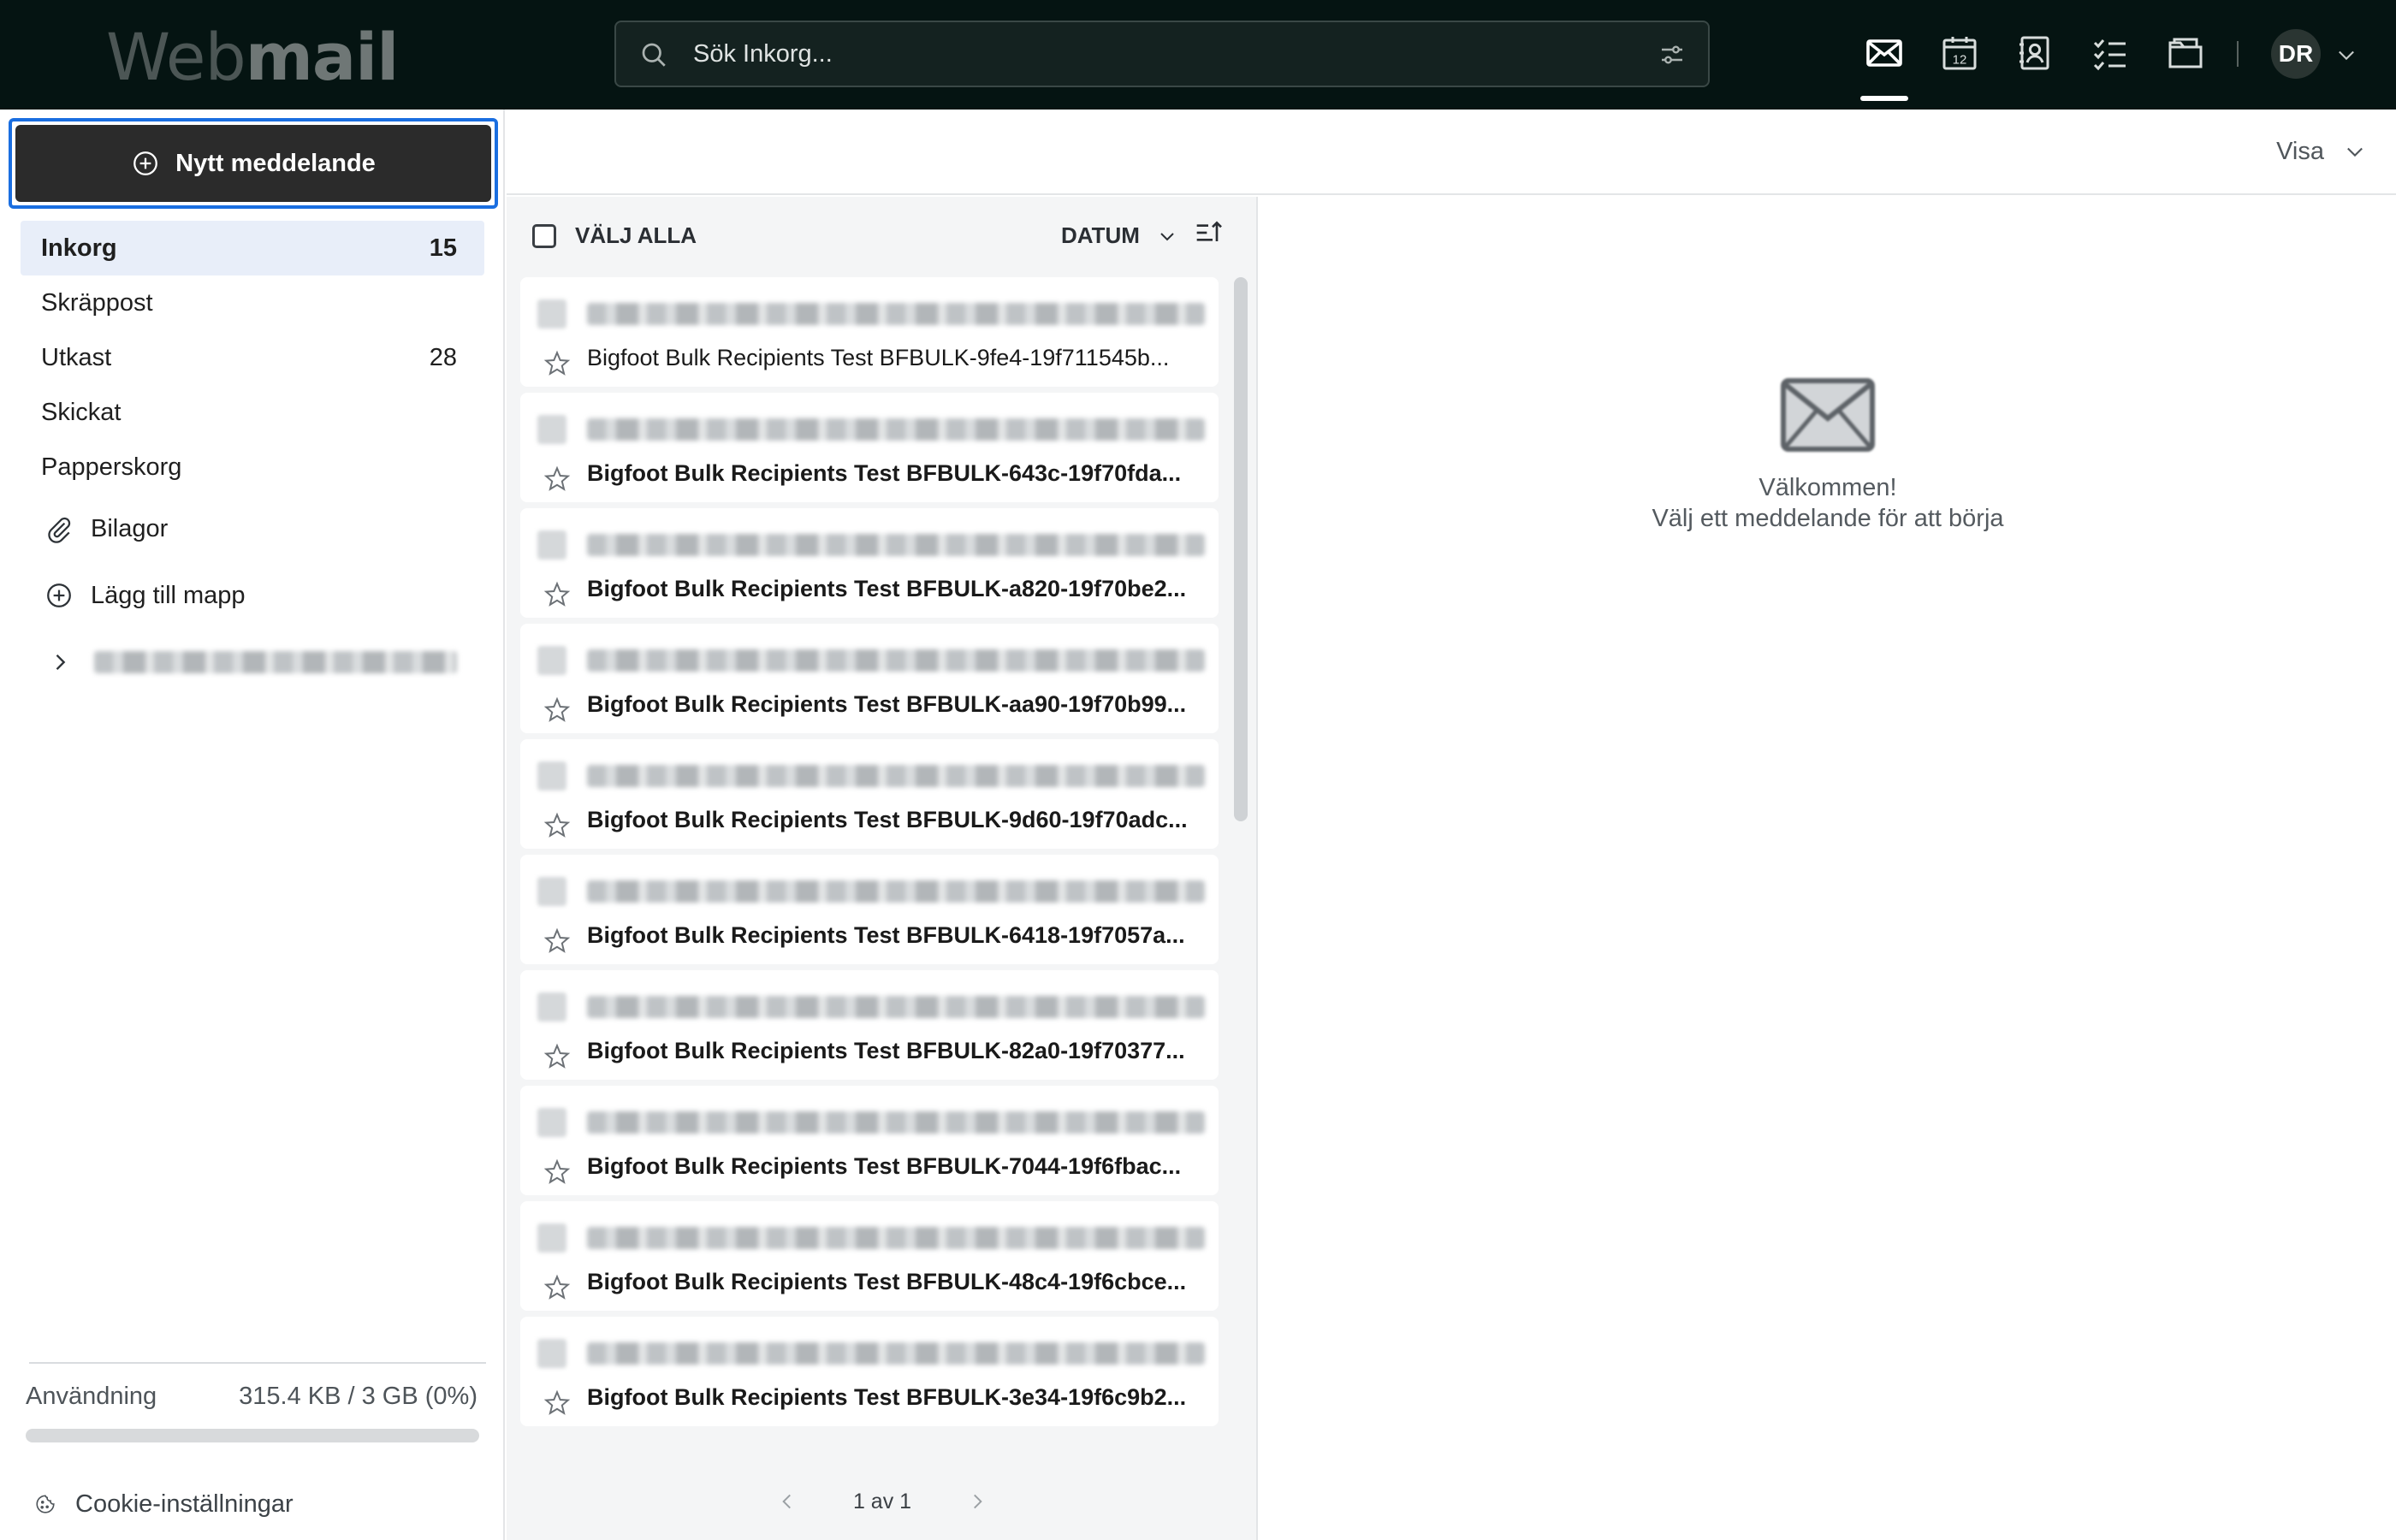  What do you see at coordinates (164, 1504) in the screenshot?
I see `cookie-settings-link: Cookie-inställningar` at bounding box center [164, 1504].